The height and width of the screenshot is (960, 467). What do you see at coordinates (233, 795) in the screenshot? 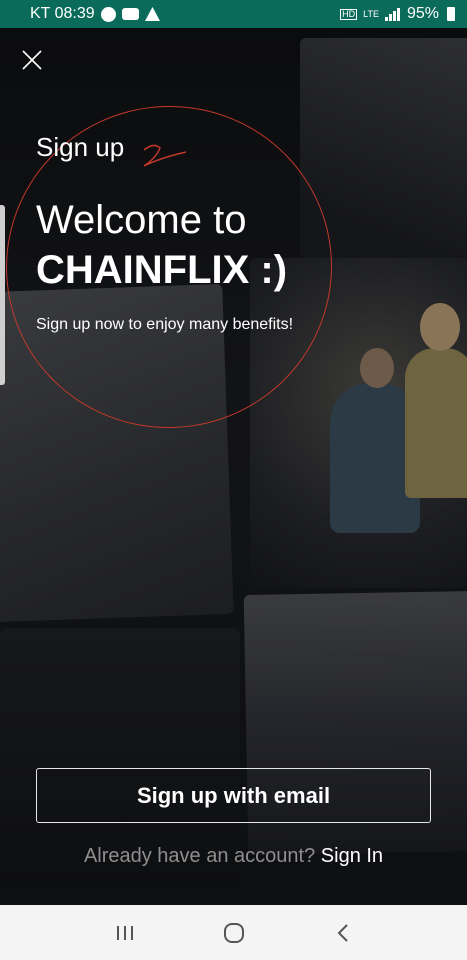
I see `signup-email-button: Sign up with email` at bounding box center [233, 795].